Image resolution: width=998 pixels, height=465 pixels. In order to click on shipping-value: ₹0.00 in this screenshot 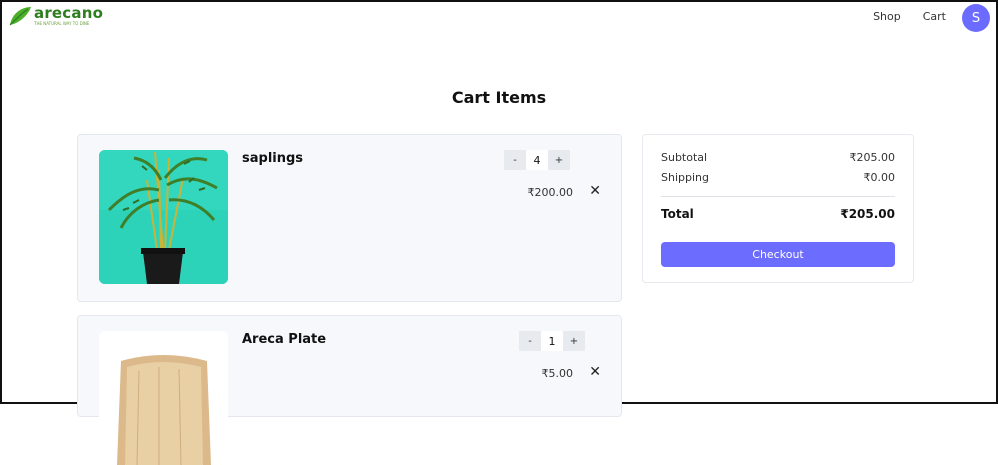, I will do `click(879, 177)`.